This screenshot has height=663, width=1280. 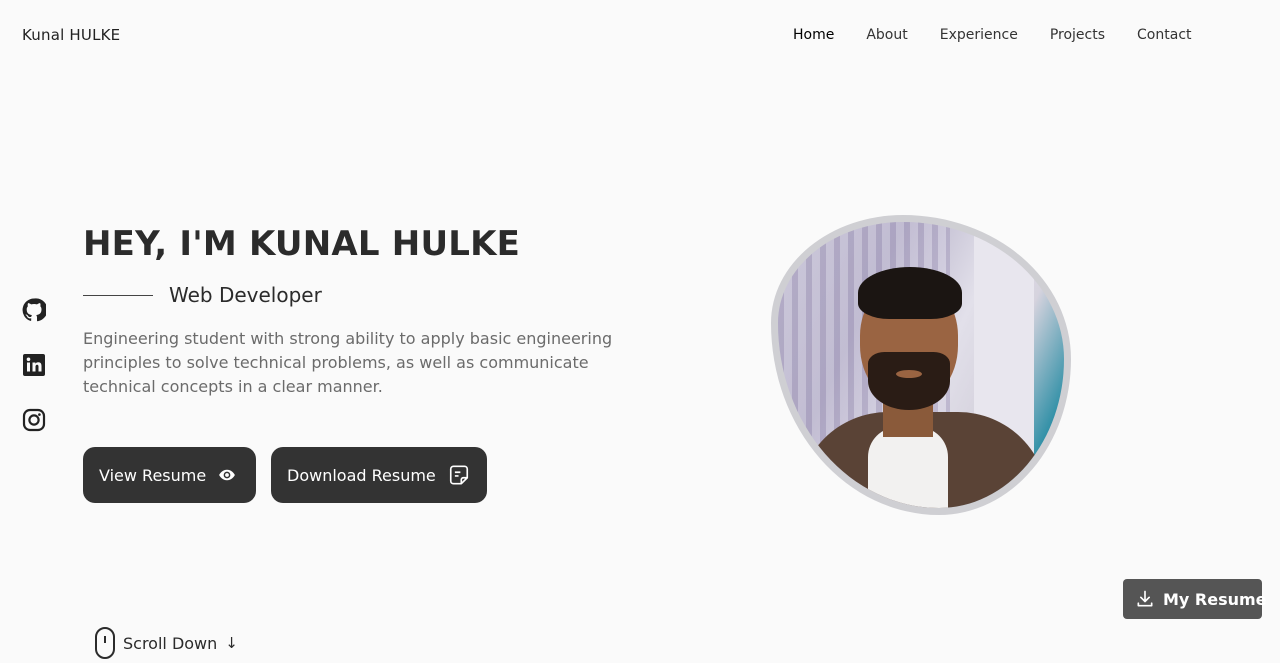 I want to click on hero-subtitle: Web Developer, so click(x=245, y=295).